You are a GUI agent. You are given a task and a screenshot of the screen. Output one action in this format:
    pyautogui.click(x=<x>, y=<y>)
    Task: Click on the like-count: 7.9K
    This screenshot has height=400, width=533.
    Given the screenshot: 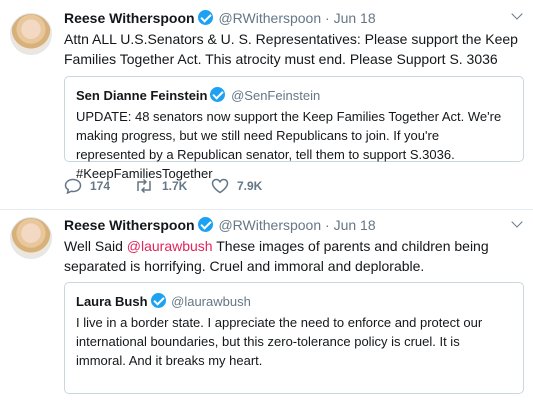 What is the action you would take?
    pyautogui.click(x=250, y=186)
    